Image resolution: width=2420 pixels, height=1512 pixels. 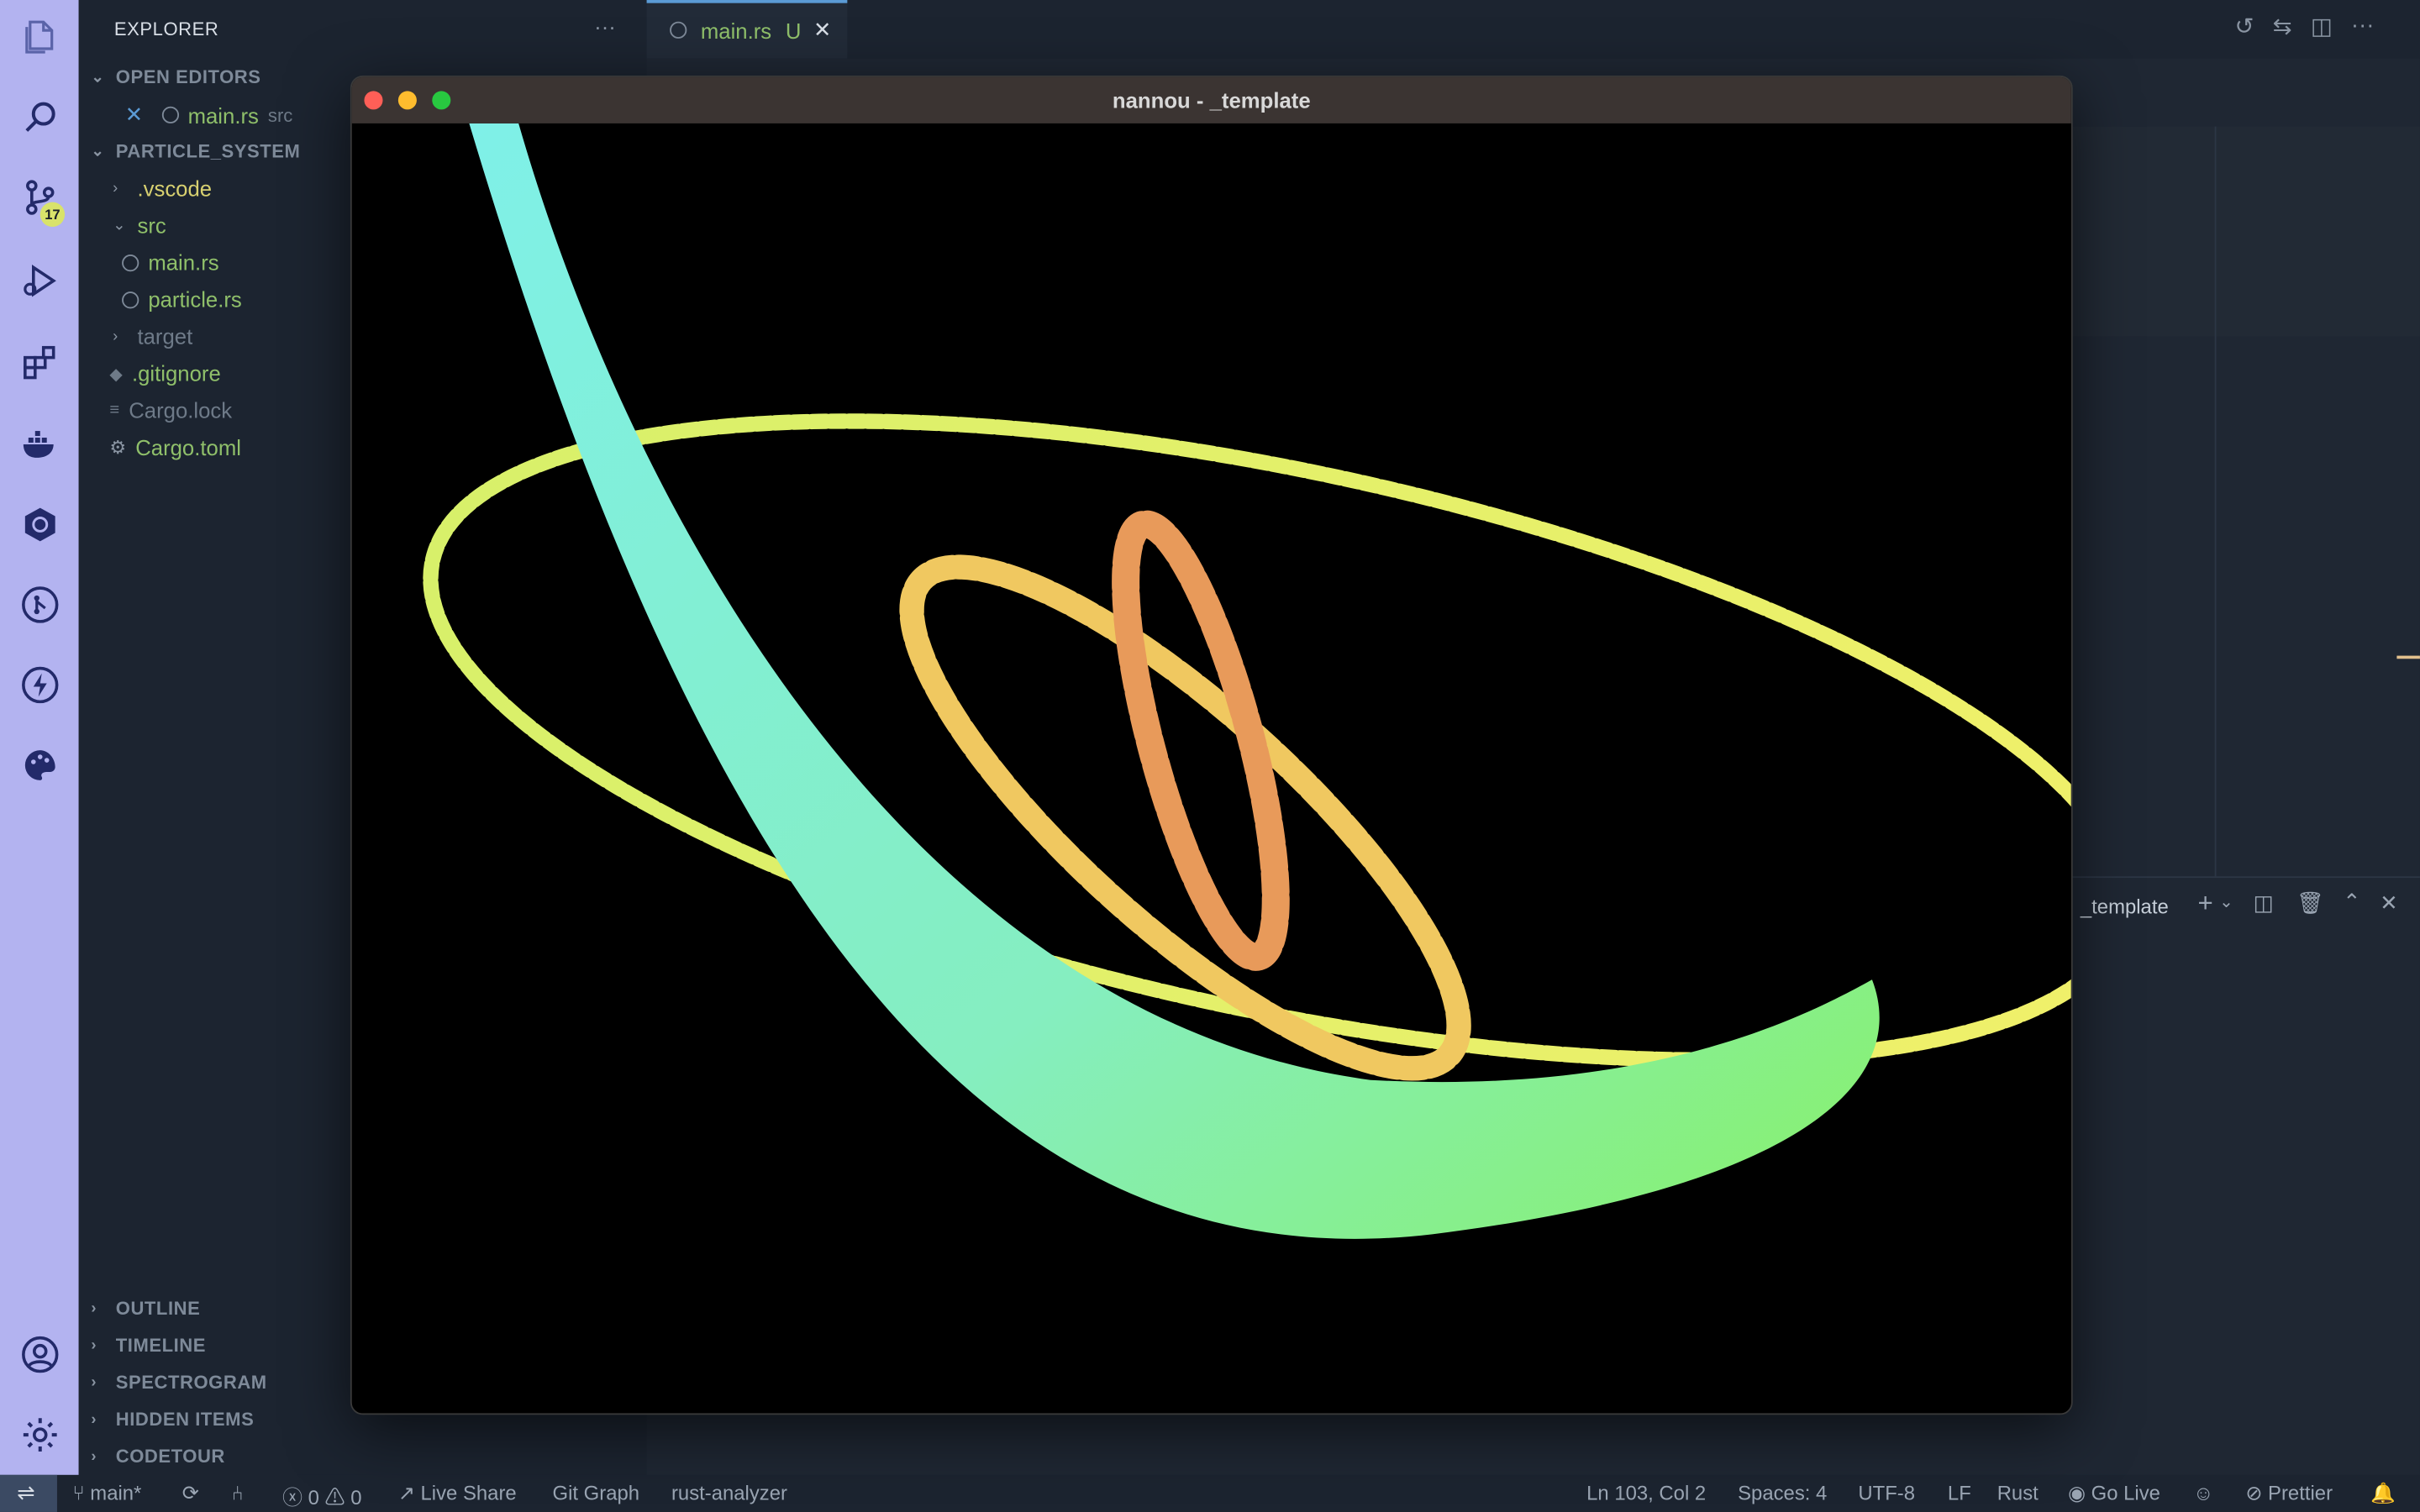 What do you see at coordinates (2282, 26) in the screenshot?
I see `compare-changes-icon: ⇆` at bounding box center [2282, 26].